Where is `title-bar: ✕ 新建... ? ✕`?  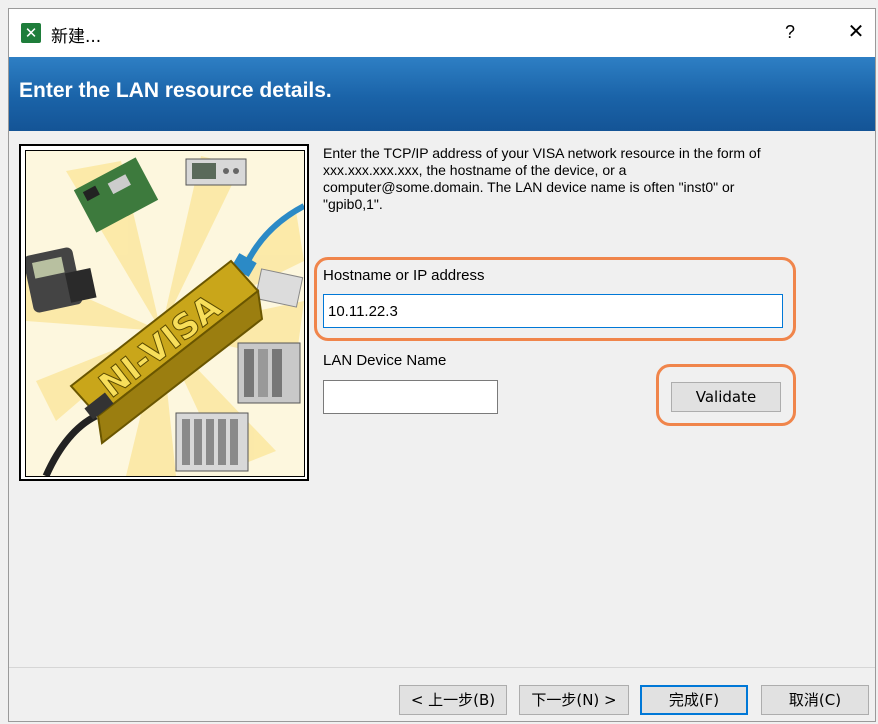 title-bar: ✕ 新建... ? ✕ is located at coordinates (442, 33).